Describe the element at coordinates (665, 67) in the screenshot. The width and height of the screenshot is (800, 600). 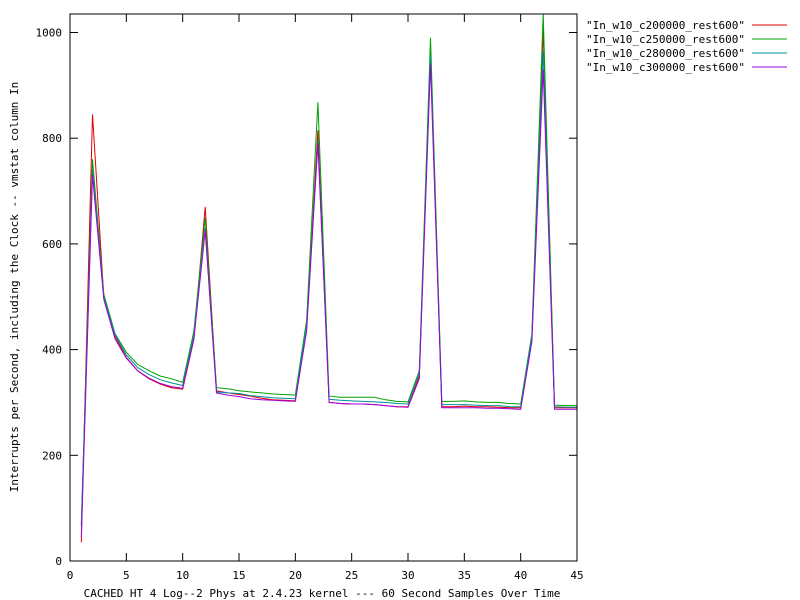
I see `legend-label-4: "In_w10_c300000_rest600"` at that location.